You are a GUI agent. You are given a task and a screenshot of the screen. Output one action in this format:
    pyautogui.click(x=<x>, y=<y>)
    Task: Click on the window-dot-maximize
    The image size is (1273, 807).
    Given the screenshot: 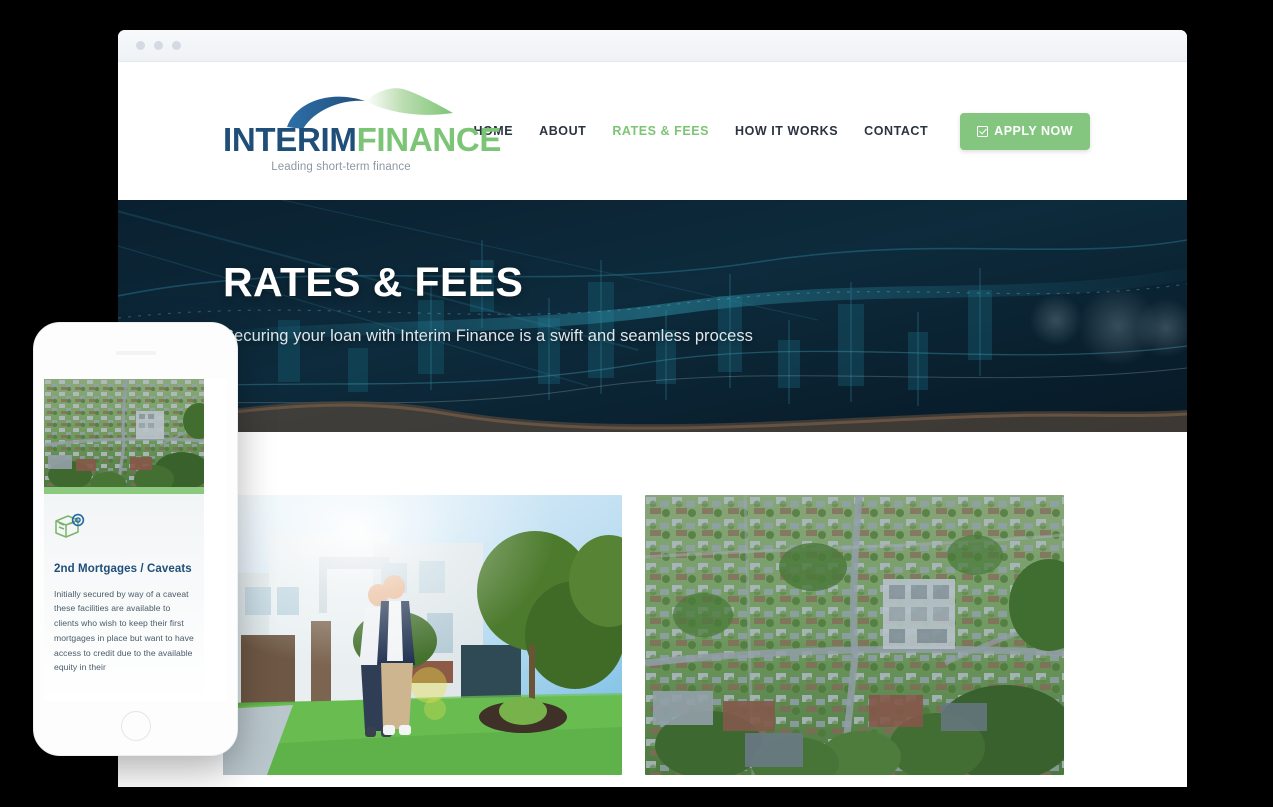 What is the action you would take?
    pyautogui.click(x=176, y=45)
    